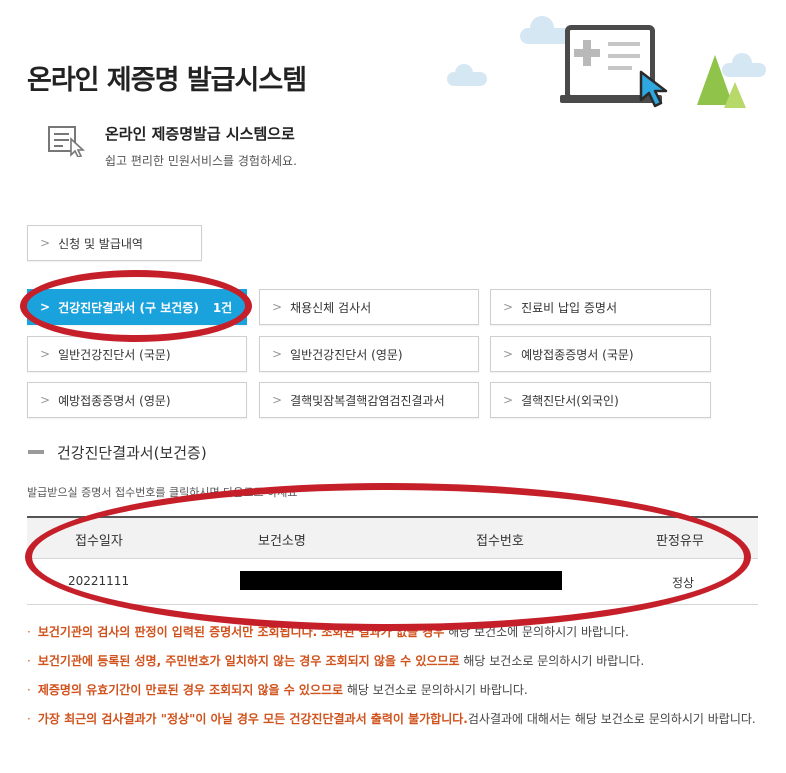 The height and width of the screenshot is (773, 786). I want to click on cert-label: 일반건강진단서 (영문), so click(346, 354).